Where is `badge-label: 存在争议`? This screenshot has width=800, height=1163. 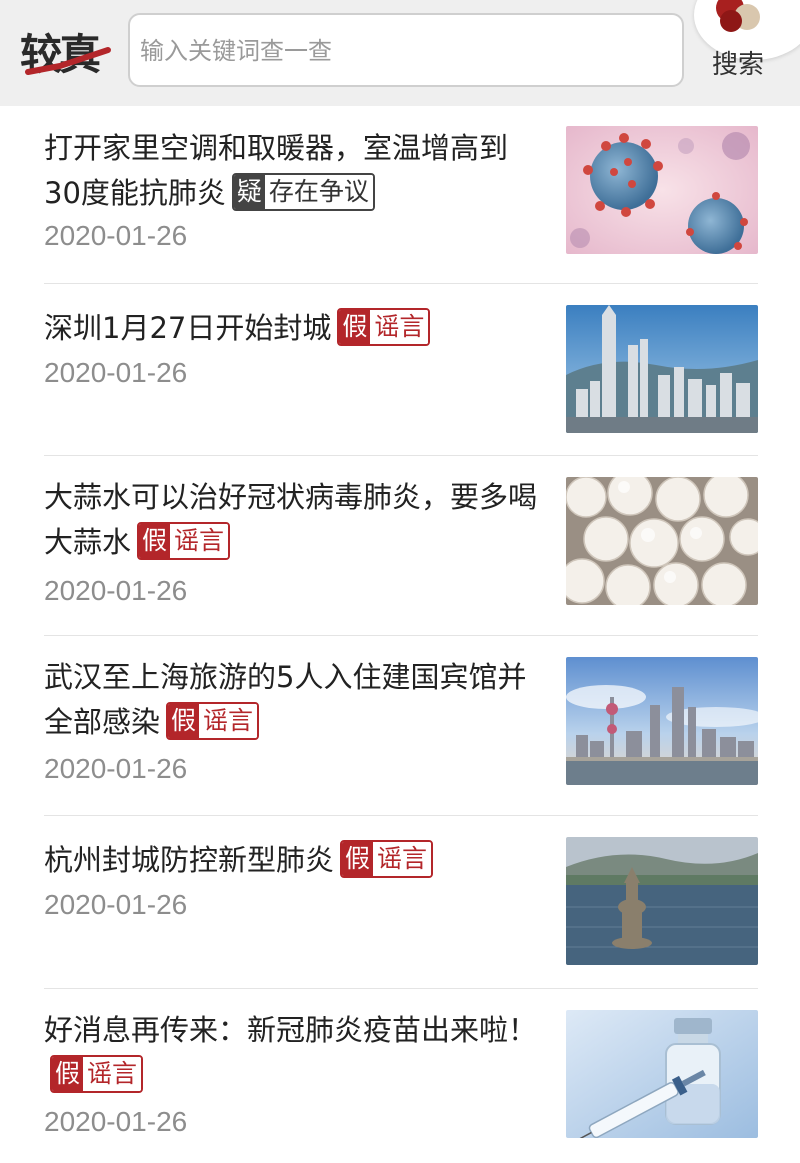
badge-label: 存在争议 is located at coordinates (318, 192).